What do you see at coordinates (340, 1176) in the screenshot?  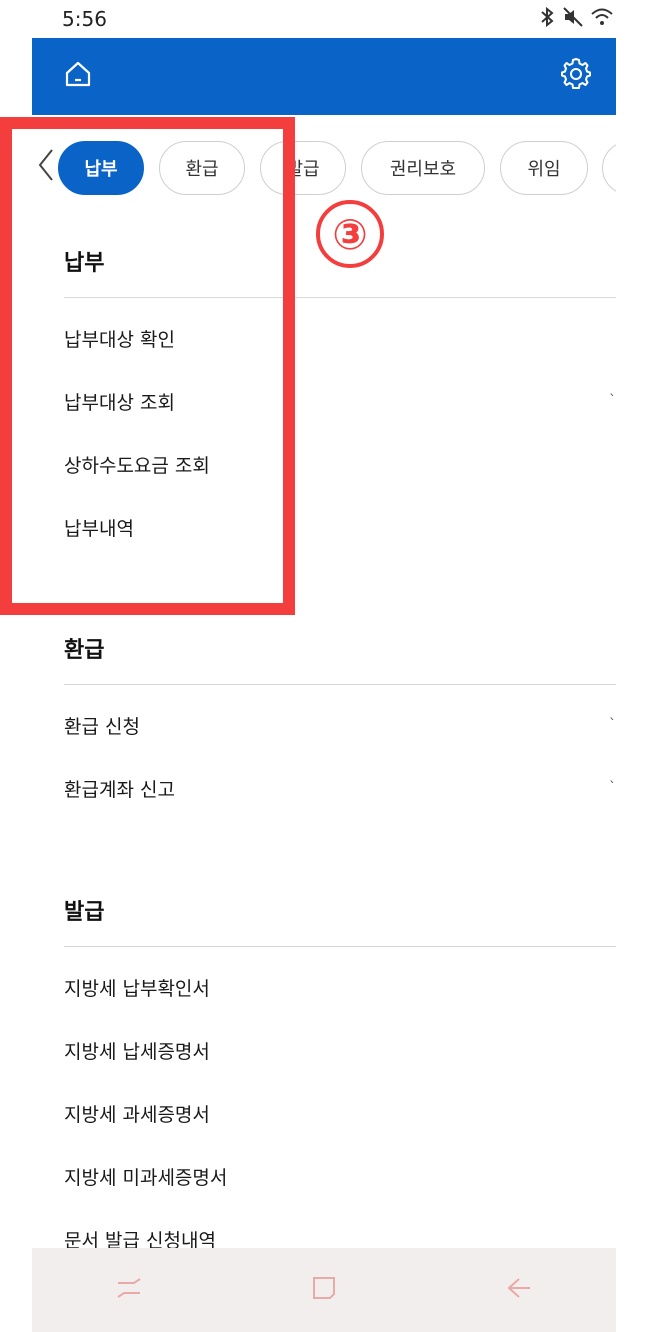 I see `menu-item-non-taxation-certificate: 지방세 미과세증명서` at bounding box center [340, 1176].